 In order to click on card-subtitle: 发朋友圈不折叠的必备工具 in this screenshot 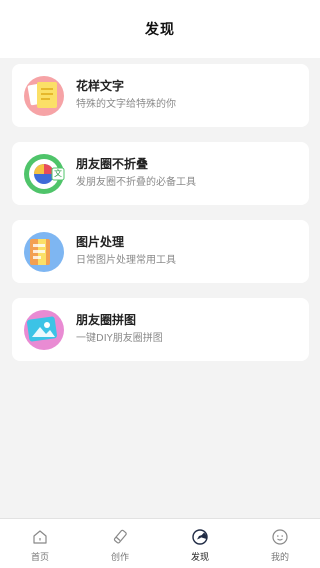, I will do `click(136, 182)`.